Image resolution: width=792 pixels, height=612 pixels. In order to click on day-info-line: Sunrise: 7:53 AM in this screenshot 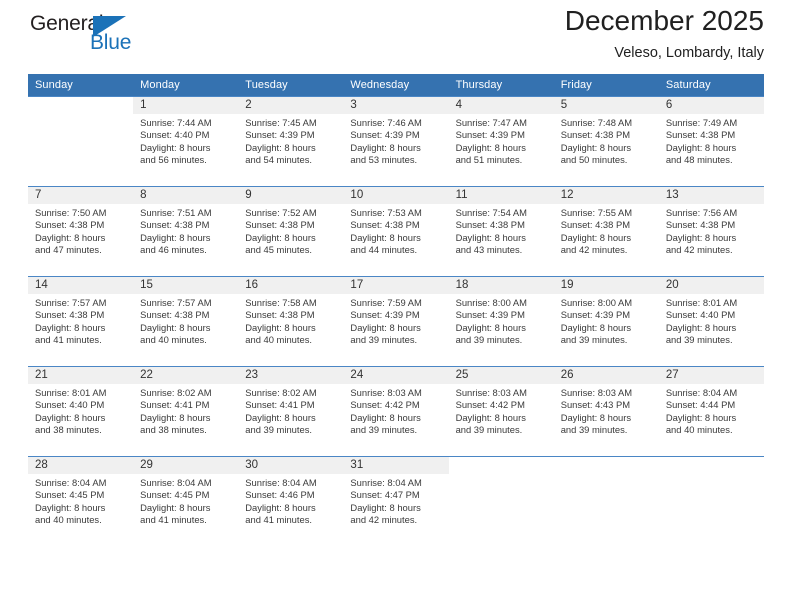, I will do `click(386, 212)`.